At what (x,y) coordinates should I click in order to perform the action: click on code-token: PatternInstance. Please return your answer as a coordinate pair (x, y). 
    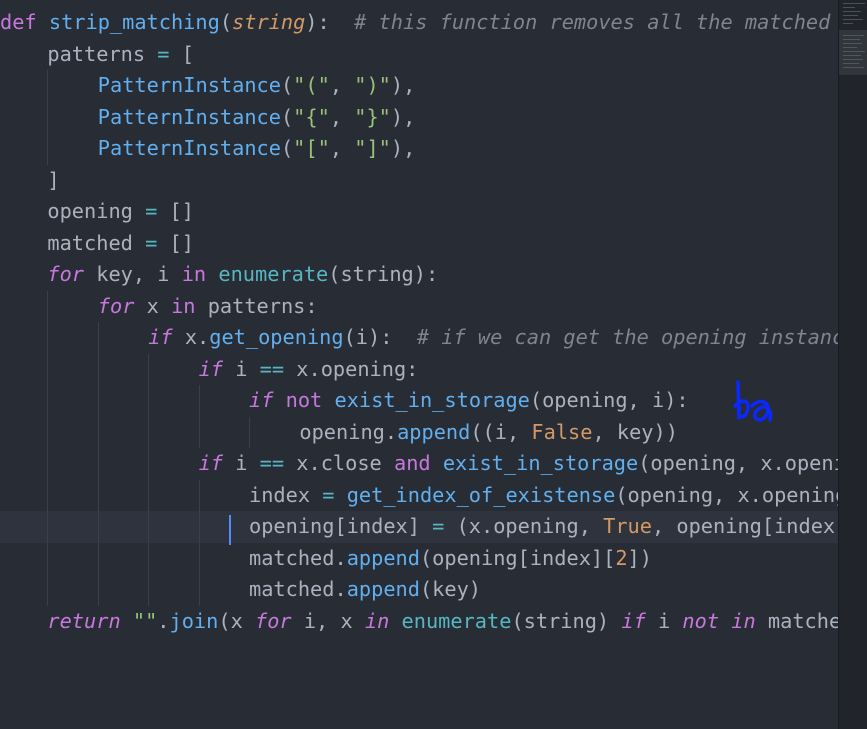
    Looking at the image, I should click on (189, 116).